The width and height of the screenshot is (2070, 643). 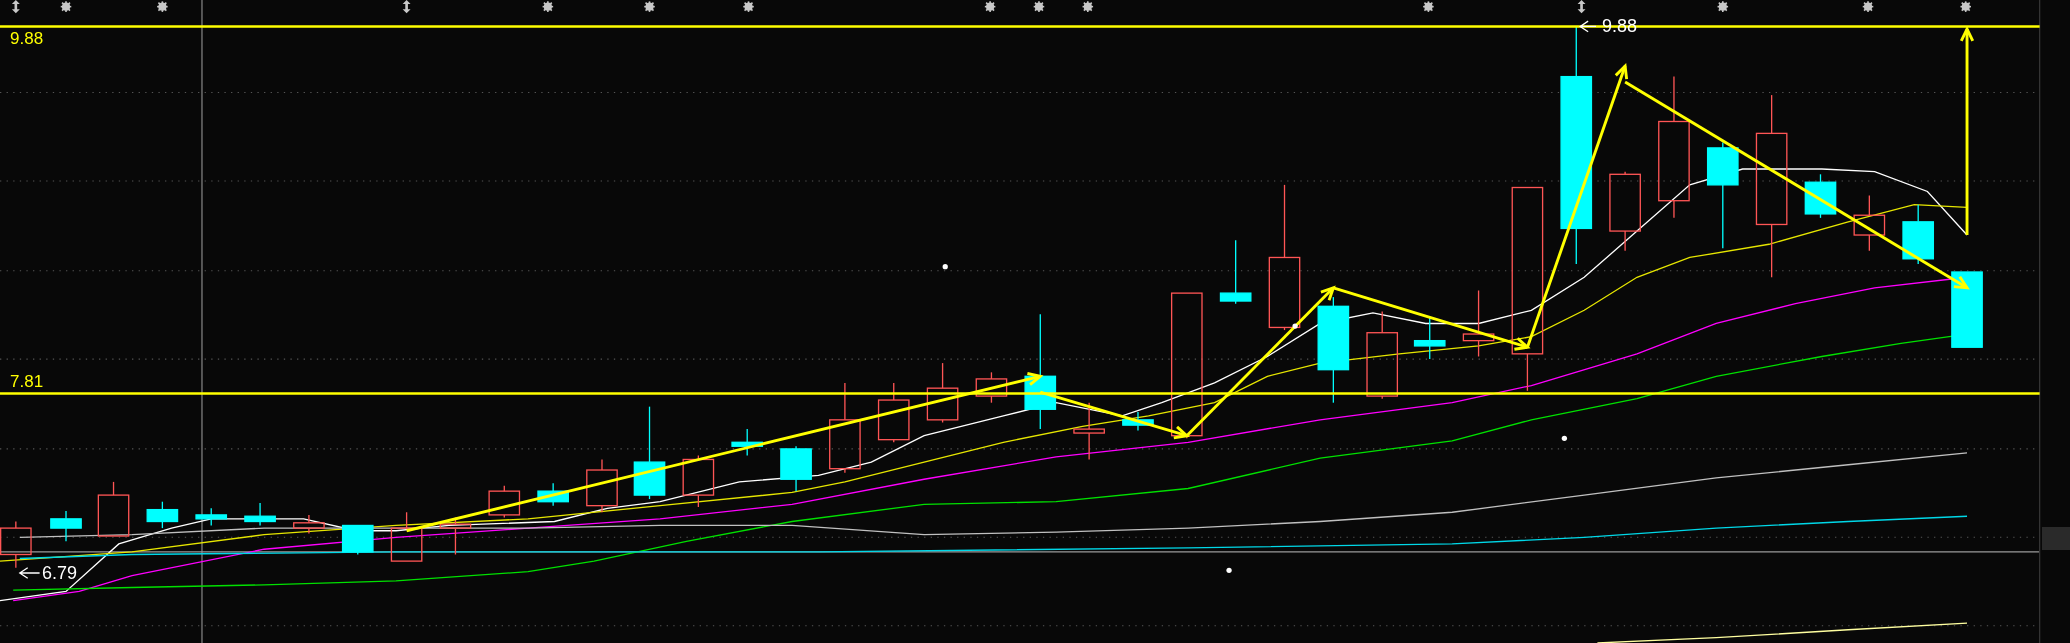 What do you see at coordinates (2056, 538) in the screenshot?
I see `scrollbar-thumb` at bounding box center [2056, 538].